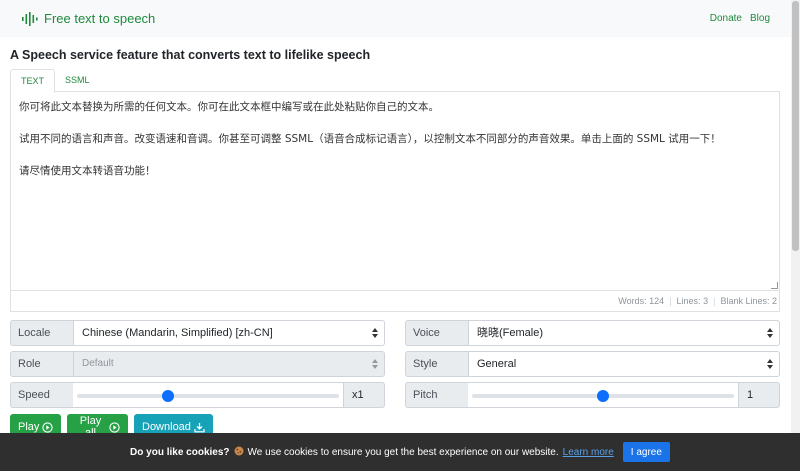 The image size is (800, 471). Describe the element at coordinates (726, 18) in the screenshot. I see `donate-link: Donate` at that location.